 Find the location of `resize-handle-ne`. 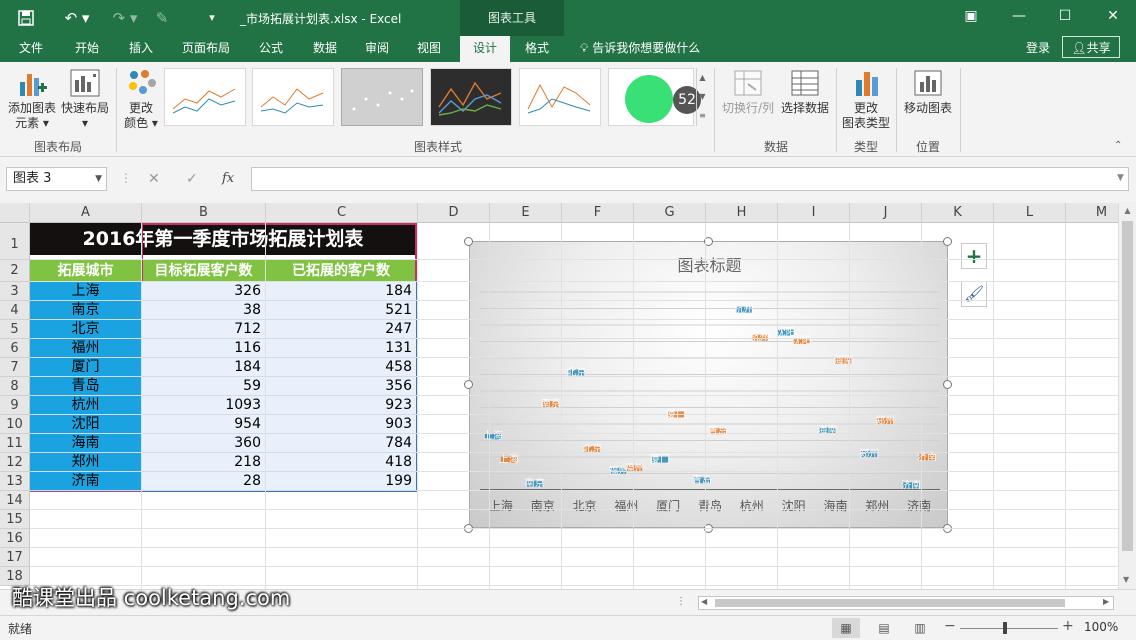

resize-handle-ne is located at coordinates (947, 241).